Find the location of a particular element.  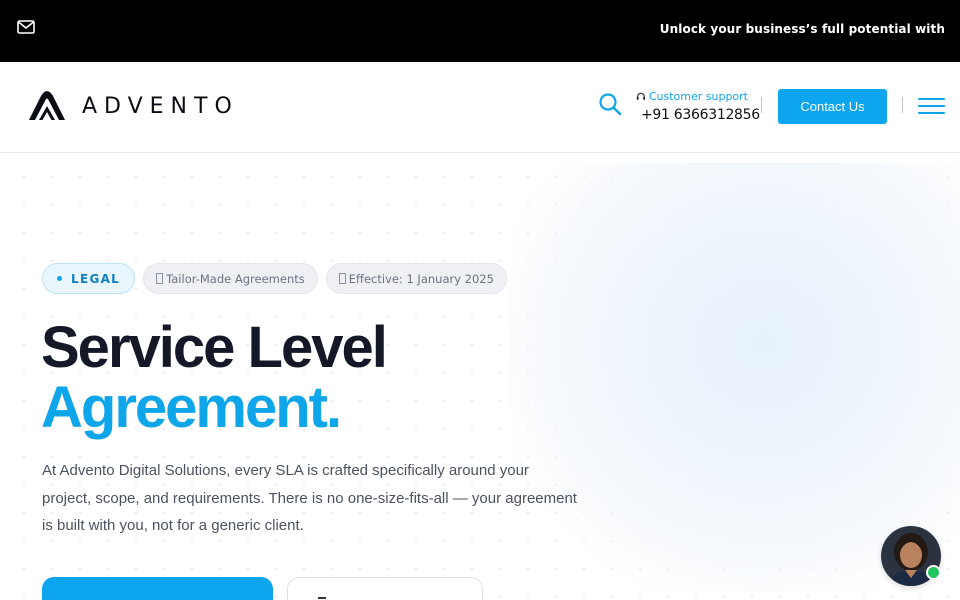

headset-icon is located at coordinates (641, 96).